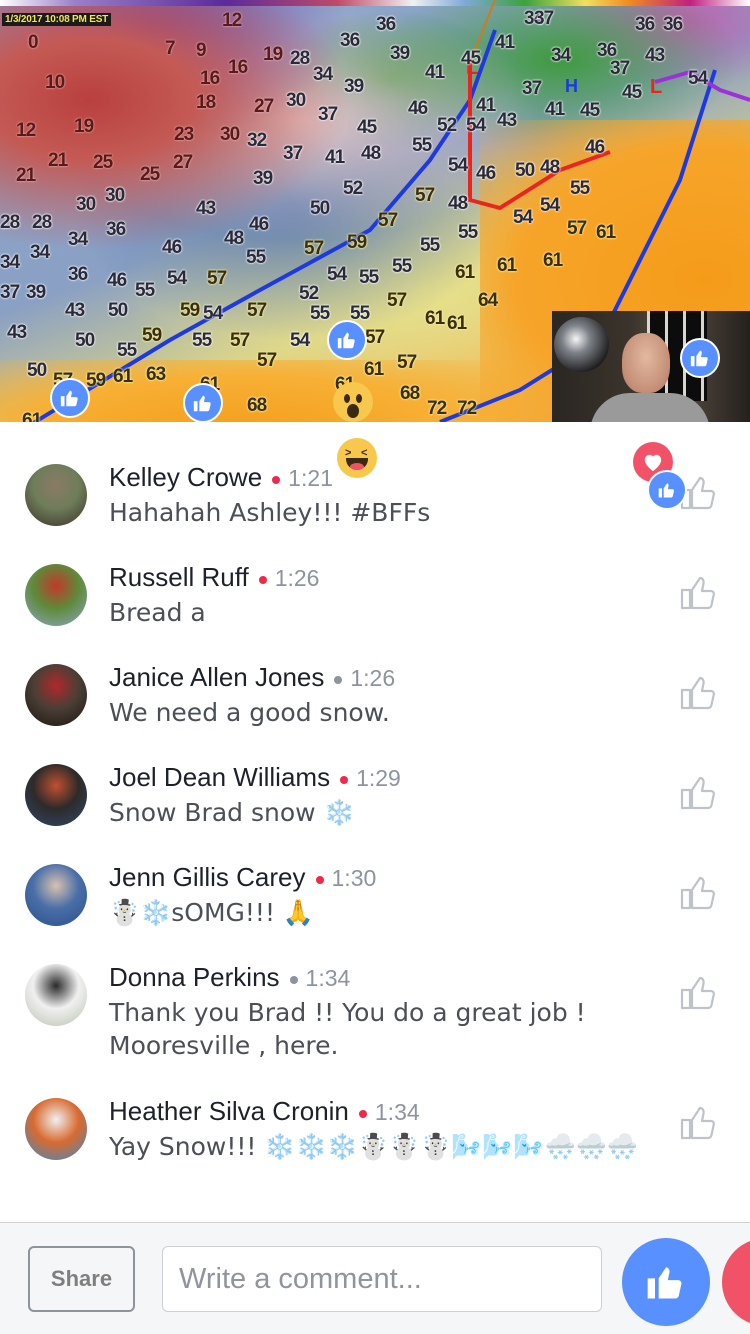 The height and width of the screenshot is (1334, 750). I want to click on commenter-name: Russell Ruff, so click(179, 577).